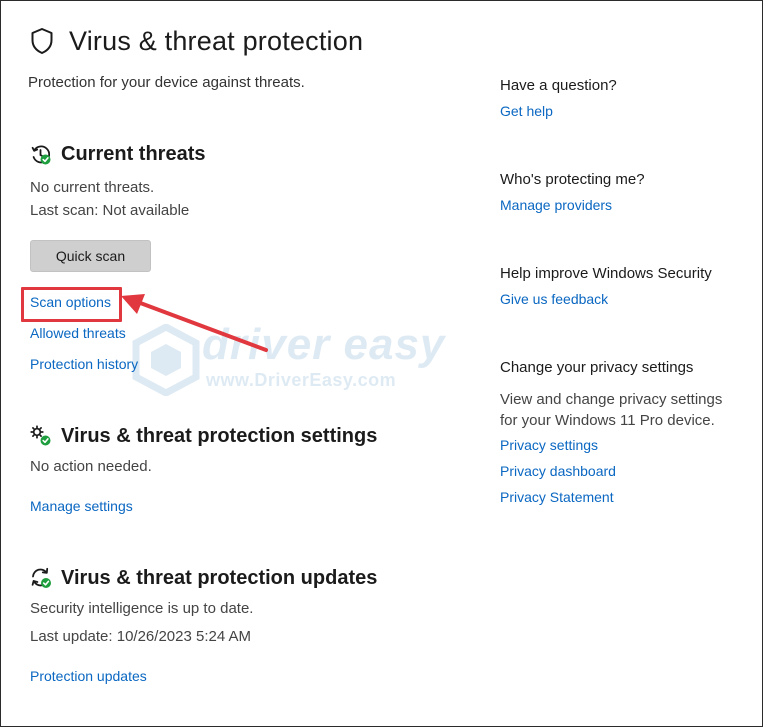 The width and height of the screenshot is (763, 727). What do you see at coordinates (606, 273) in the screenshot?
I see `improve-heading: Help improve Windows Security` at bounding box center [606, 273].